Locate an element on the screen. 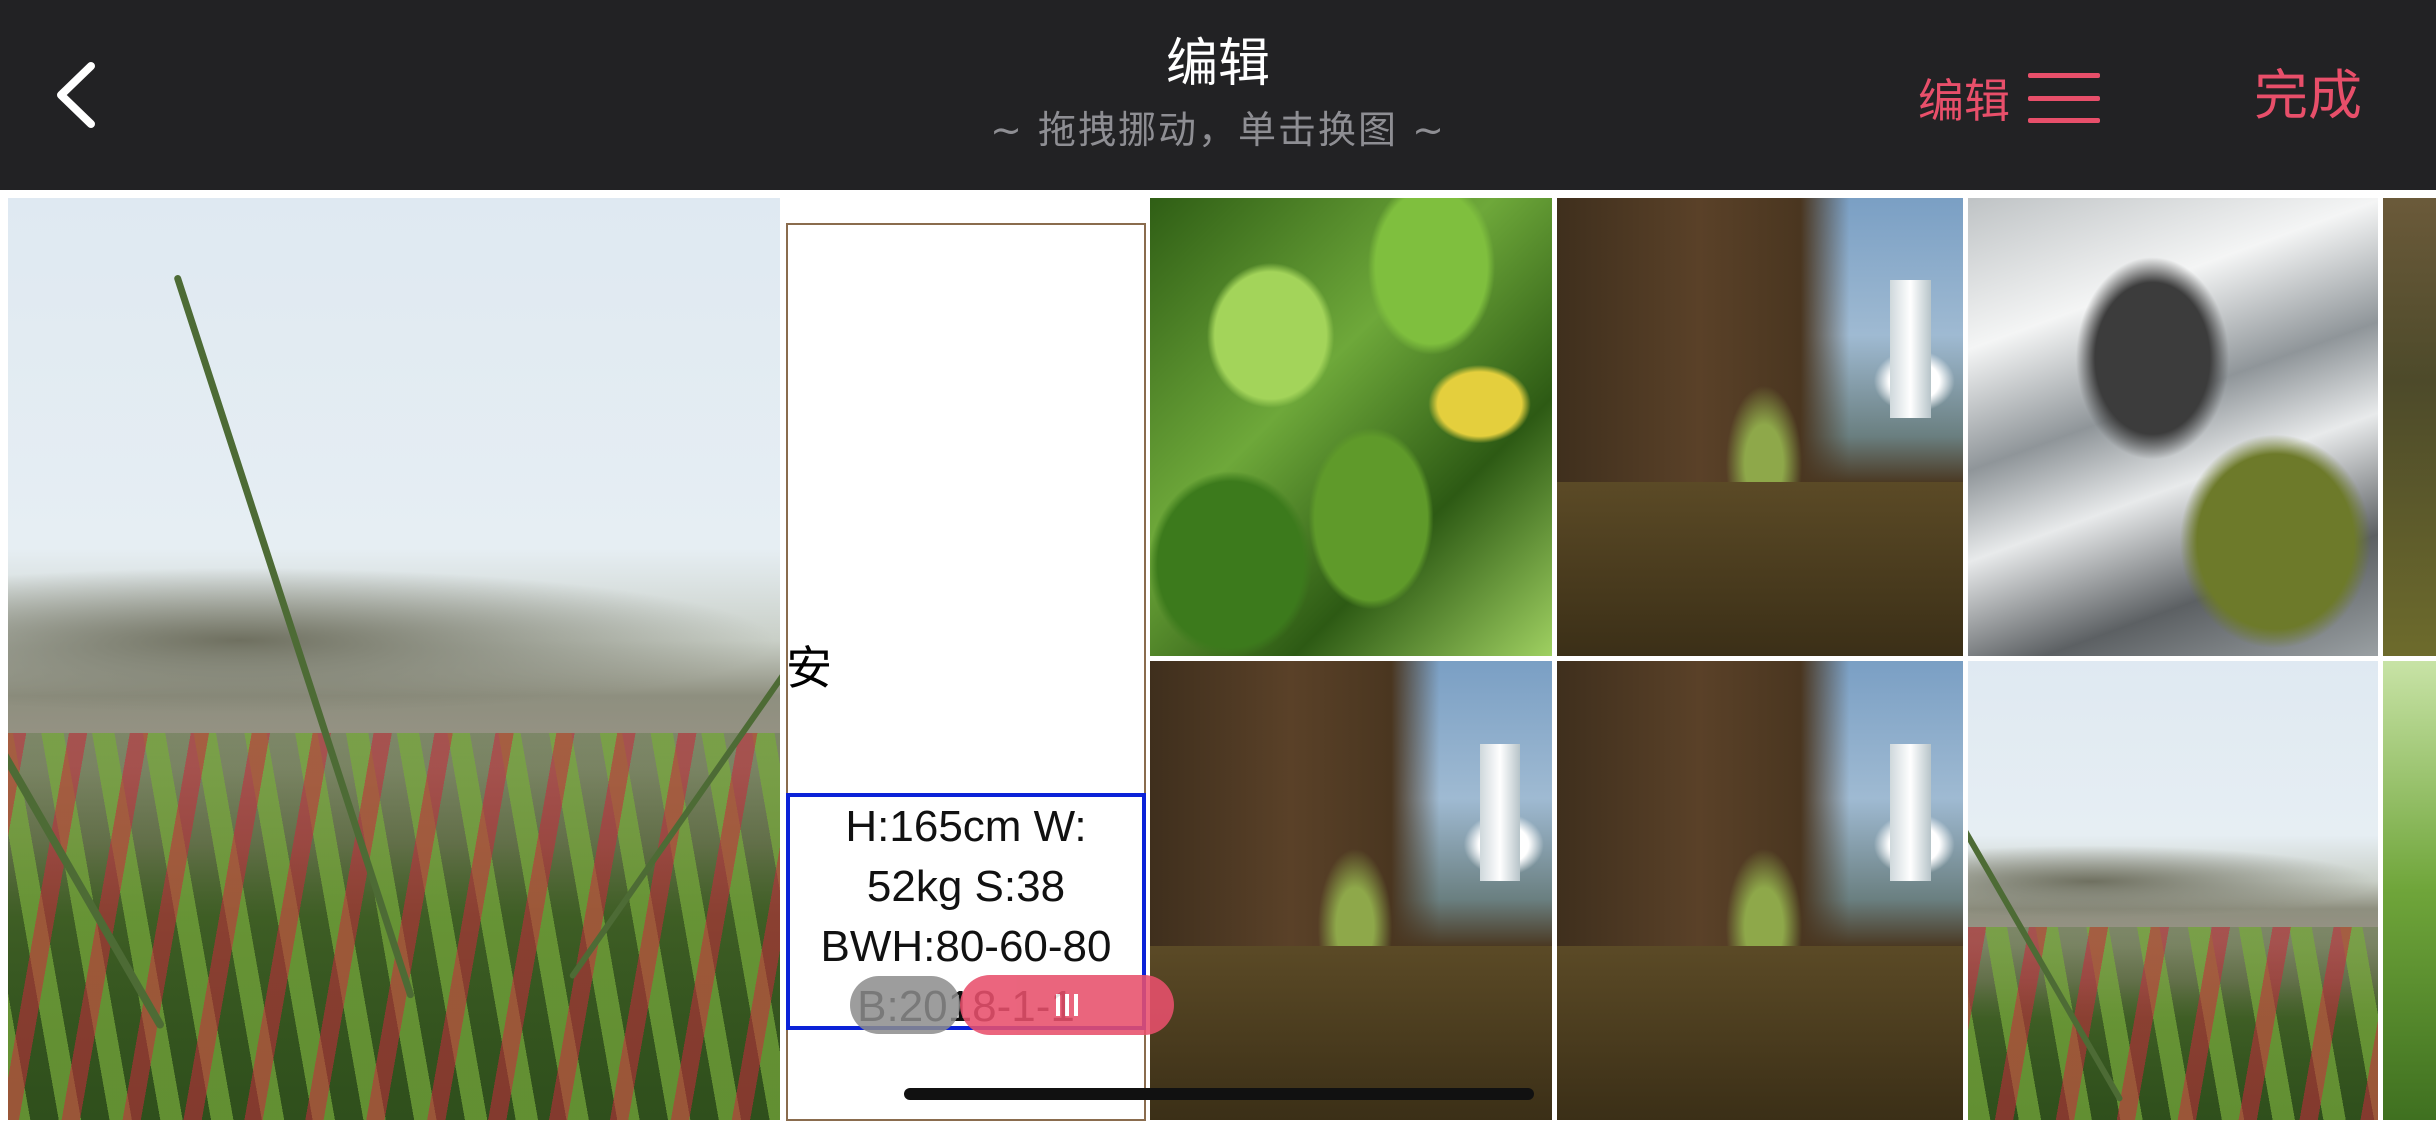 The width and height of the screenshot is (2436, 1125). home-indicator is located at coordinates (1219, 1094).